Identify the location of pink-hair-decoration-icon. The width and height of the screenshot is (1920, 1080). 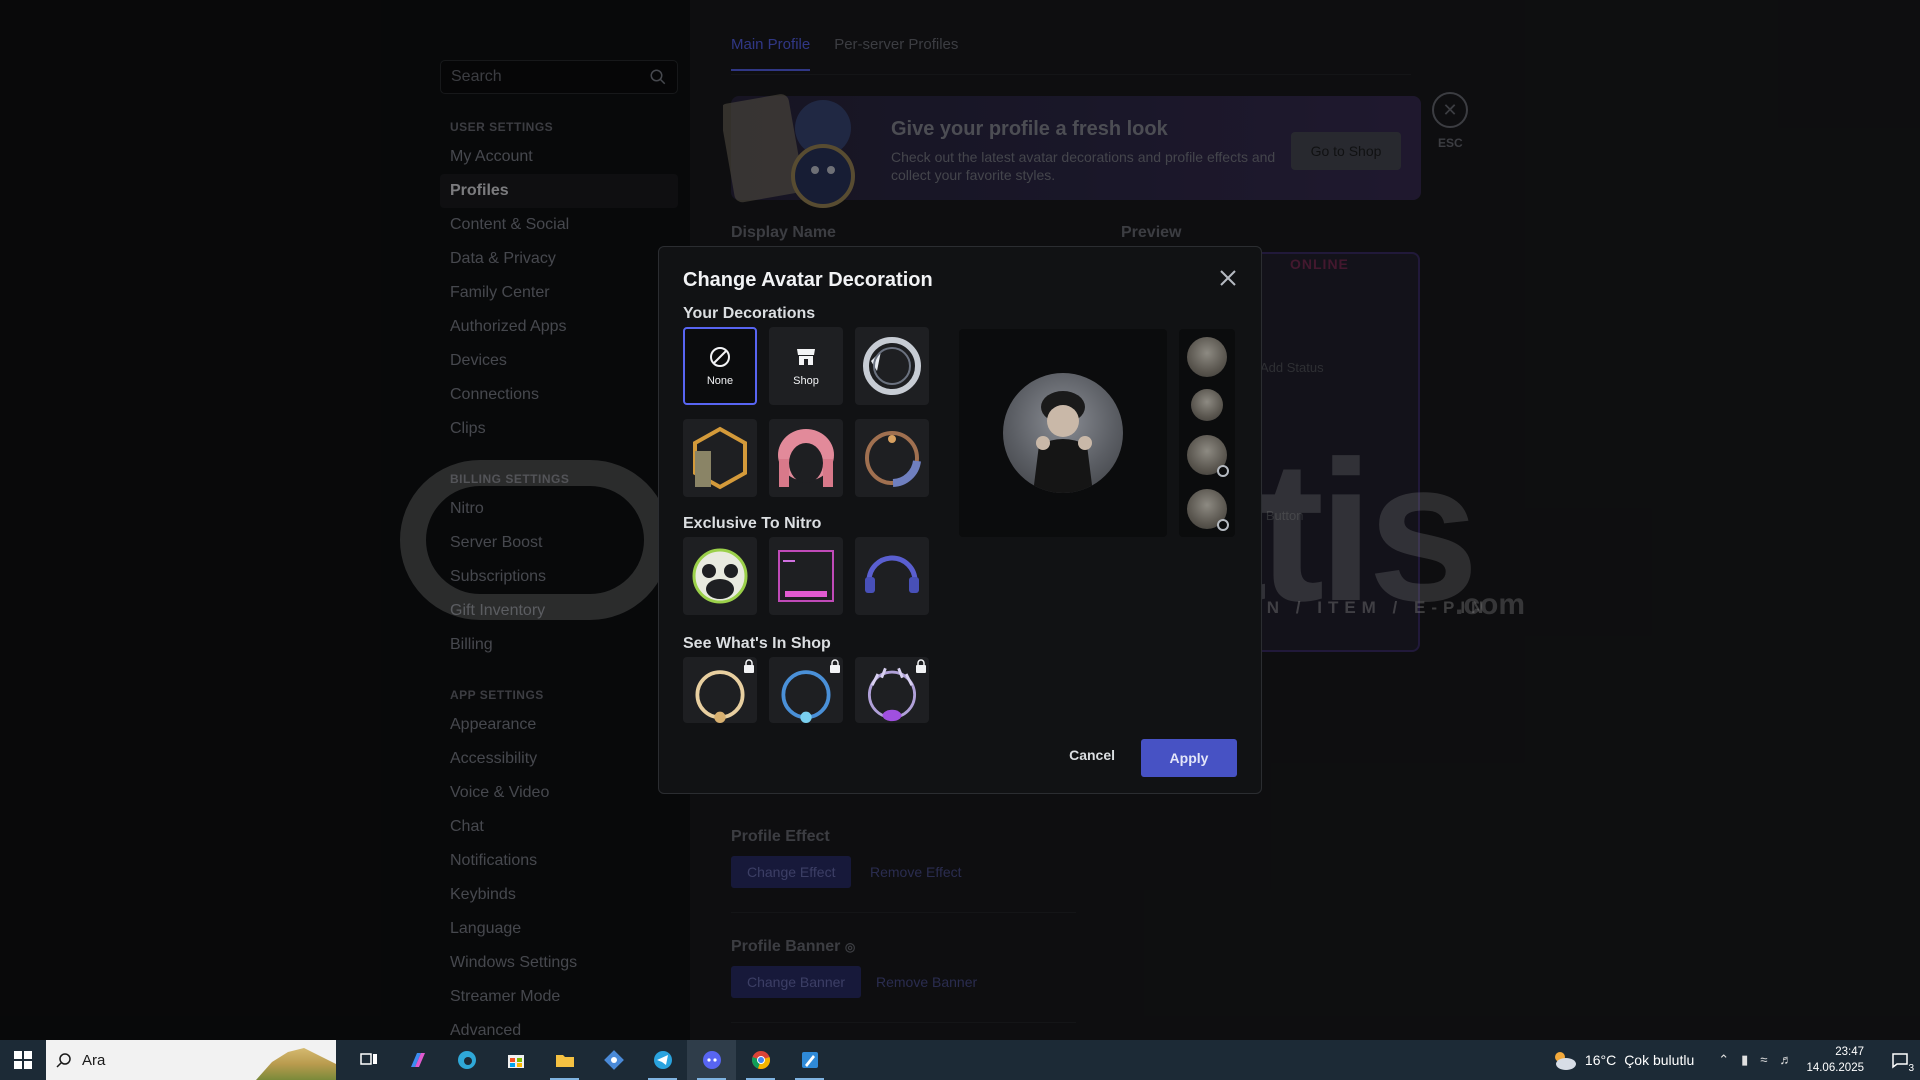
(806, 458).